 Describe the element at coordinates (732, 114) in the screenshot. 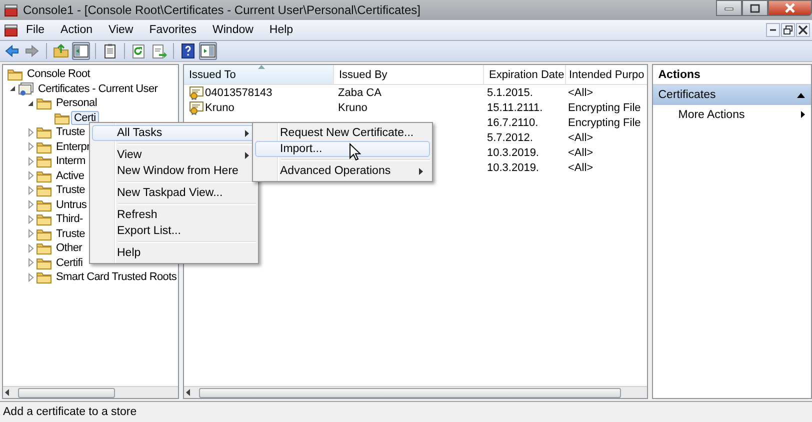

I see `action-link: More Actions` at that location.